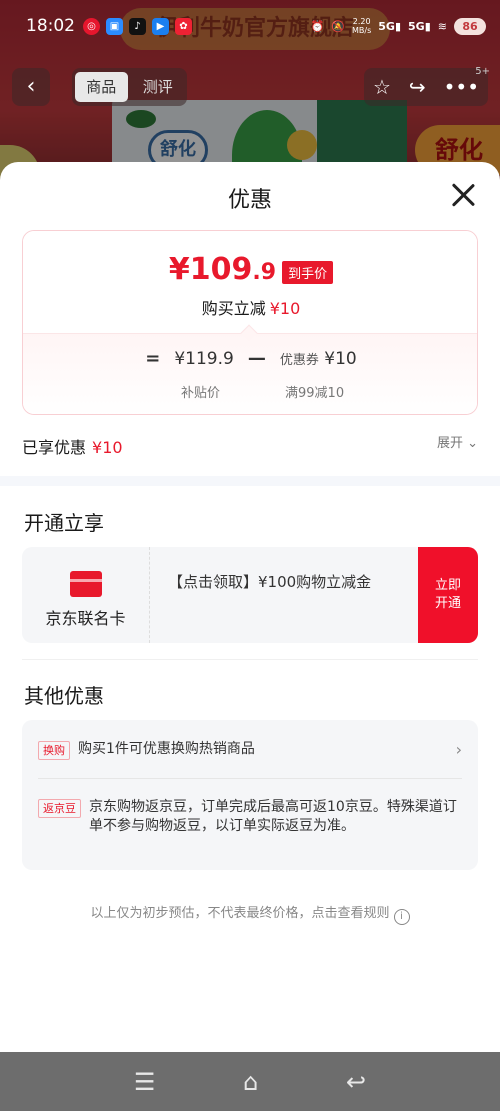 The image size is (500, 1111). I want to click on share-icon: ↪, so click(417, 87).